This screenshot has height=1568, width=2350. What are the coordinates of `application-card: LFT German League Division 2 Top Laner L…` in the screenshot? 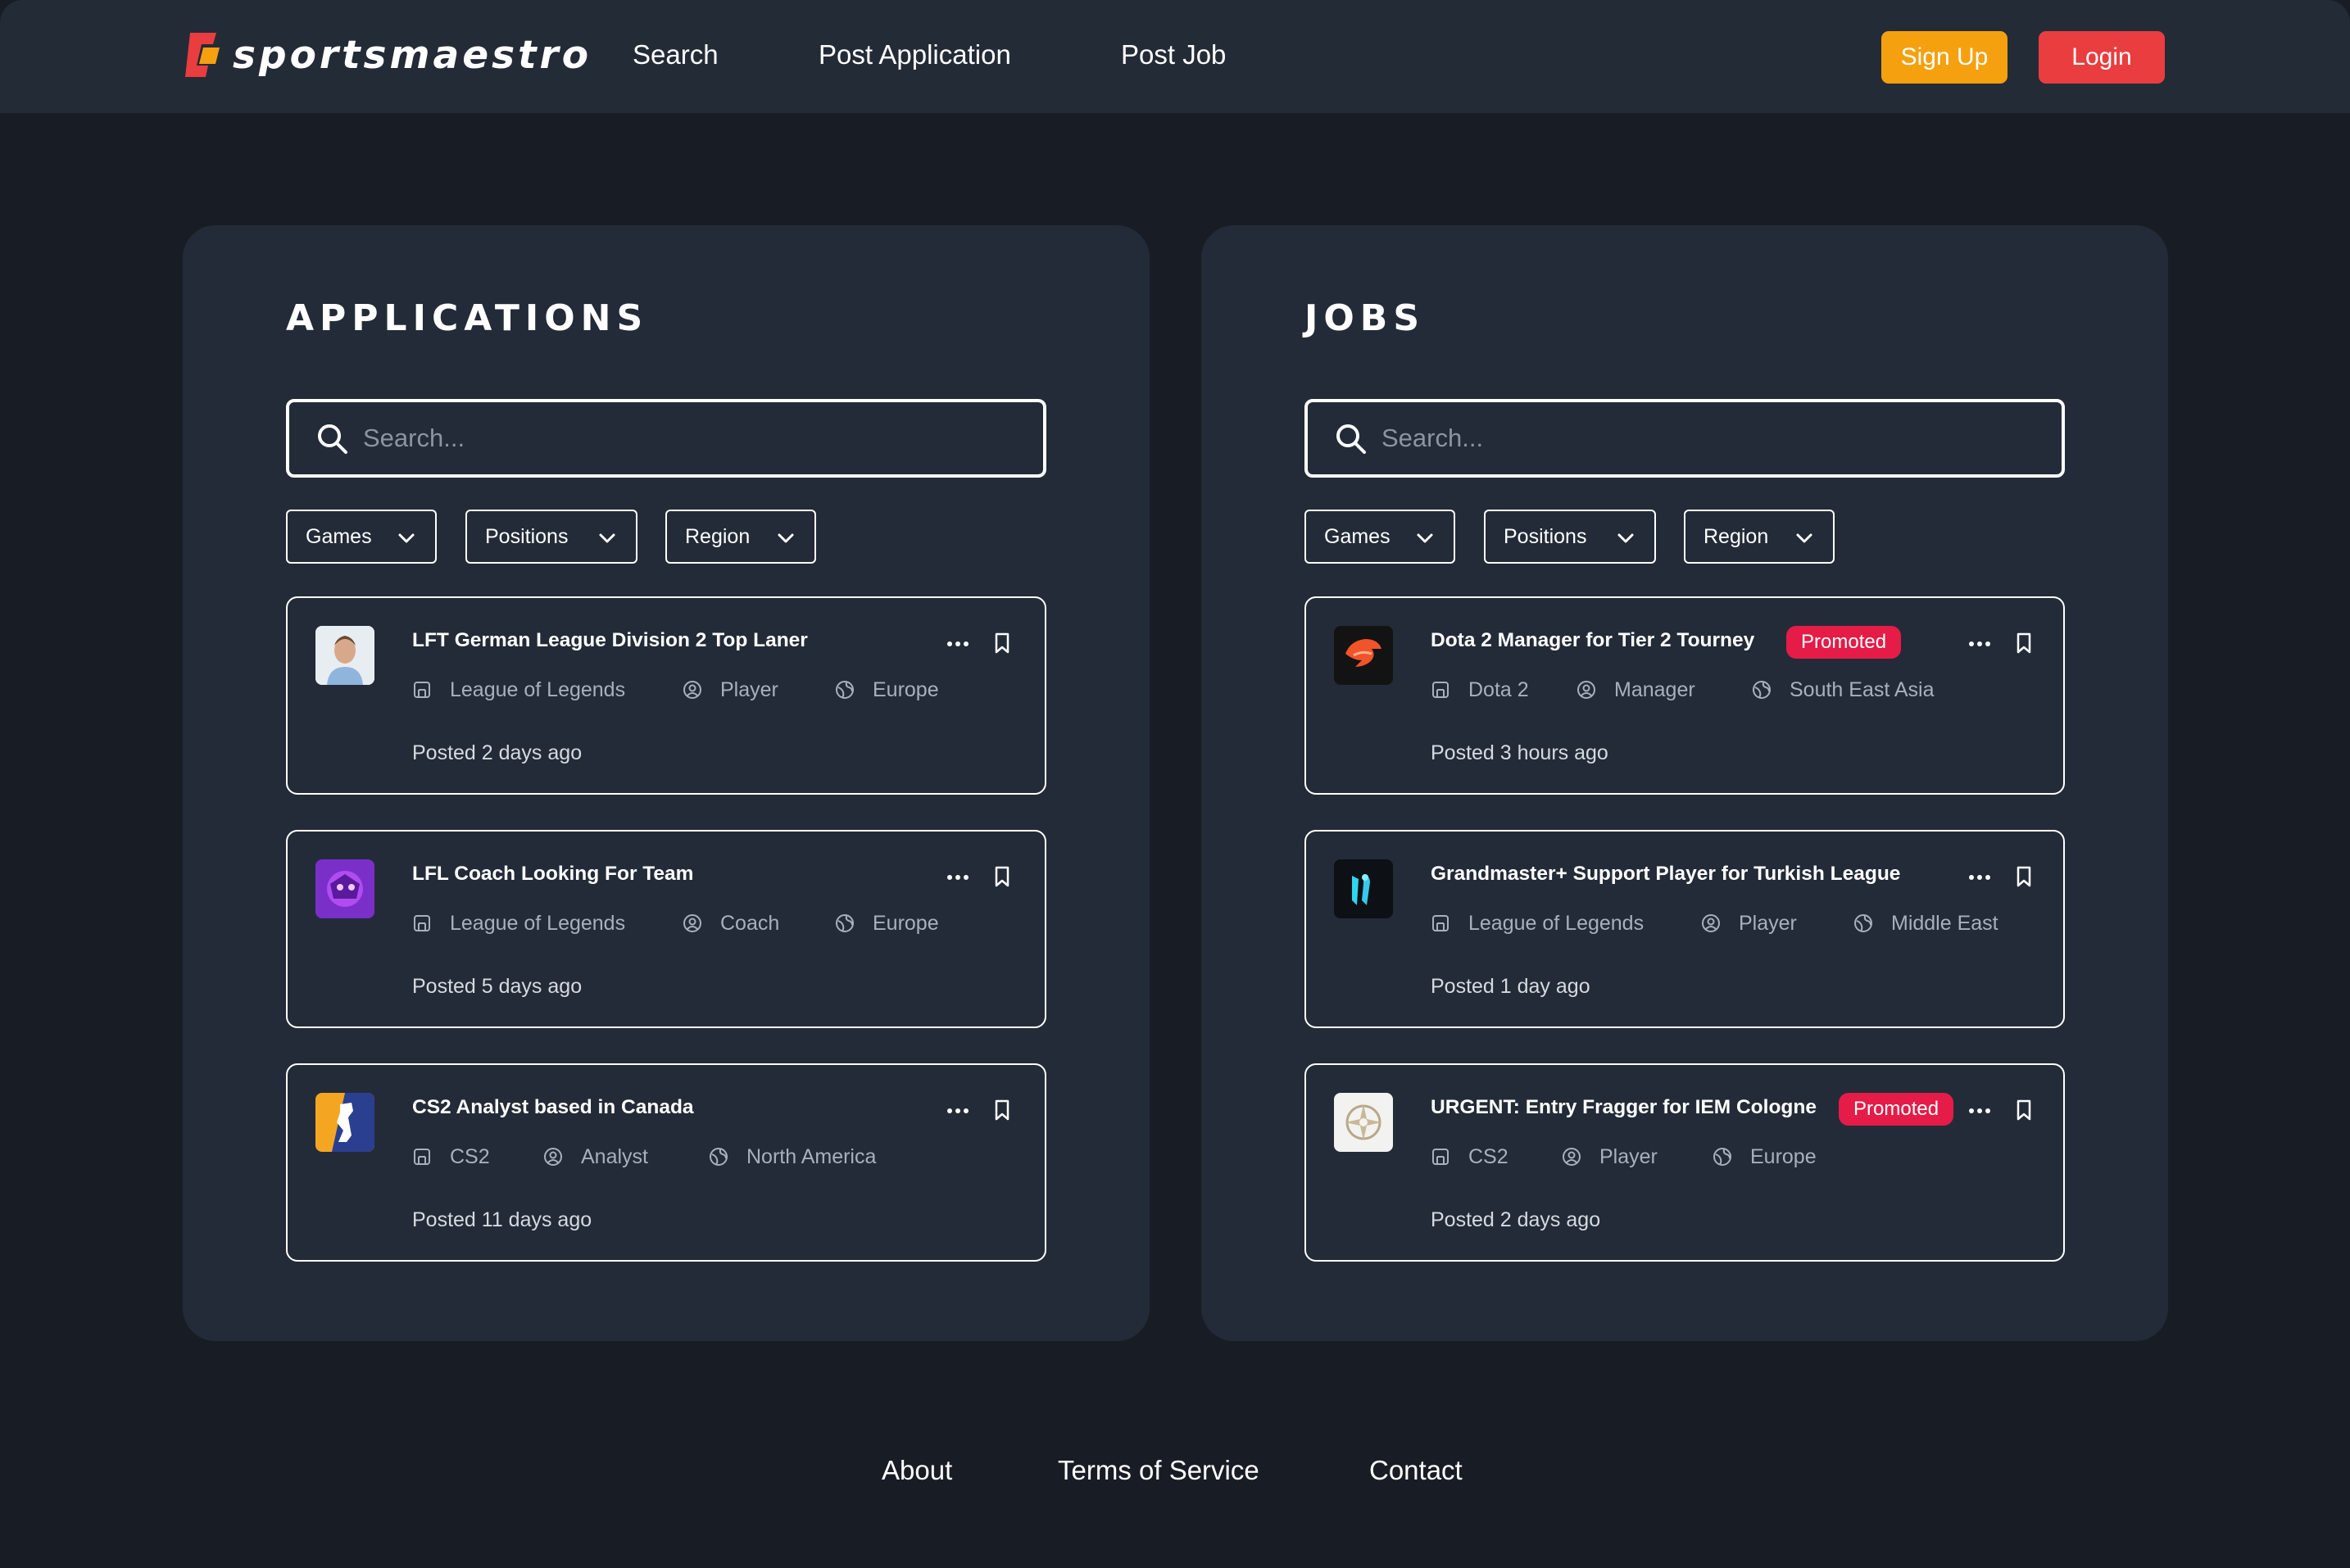 It's located at (666, 695).